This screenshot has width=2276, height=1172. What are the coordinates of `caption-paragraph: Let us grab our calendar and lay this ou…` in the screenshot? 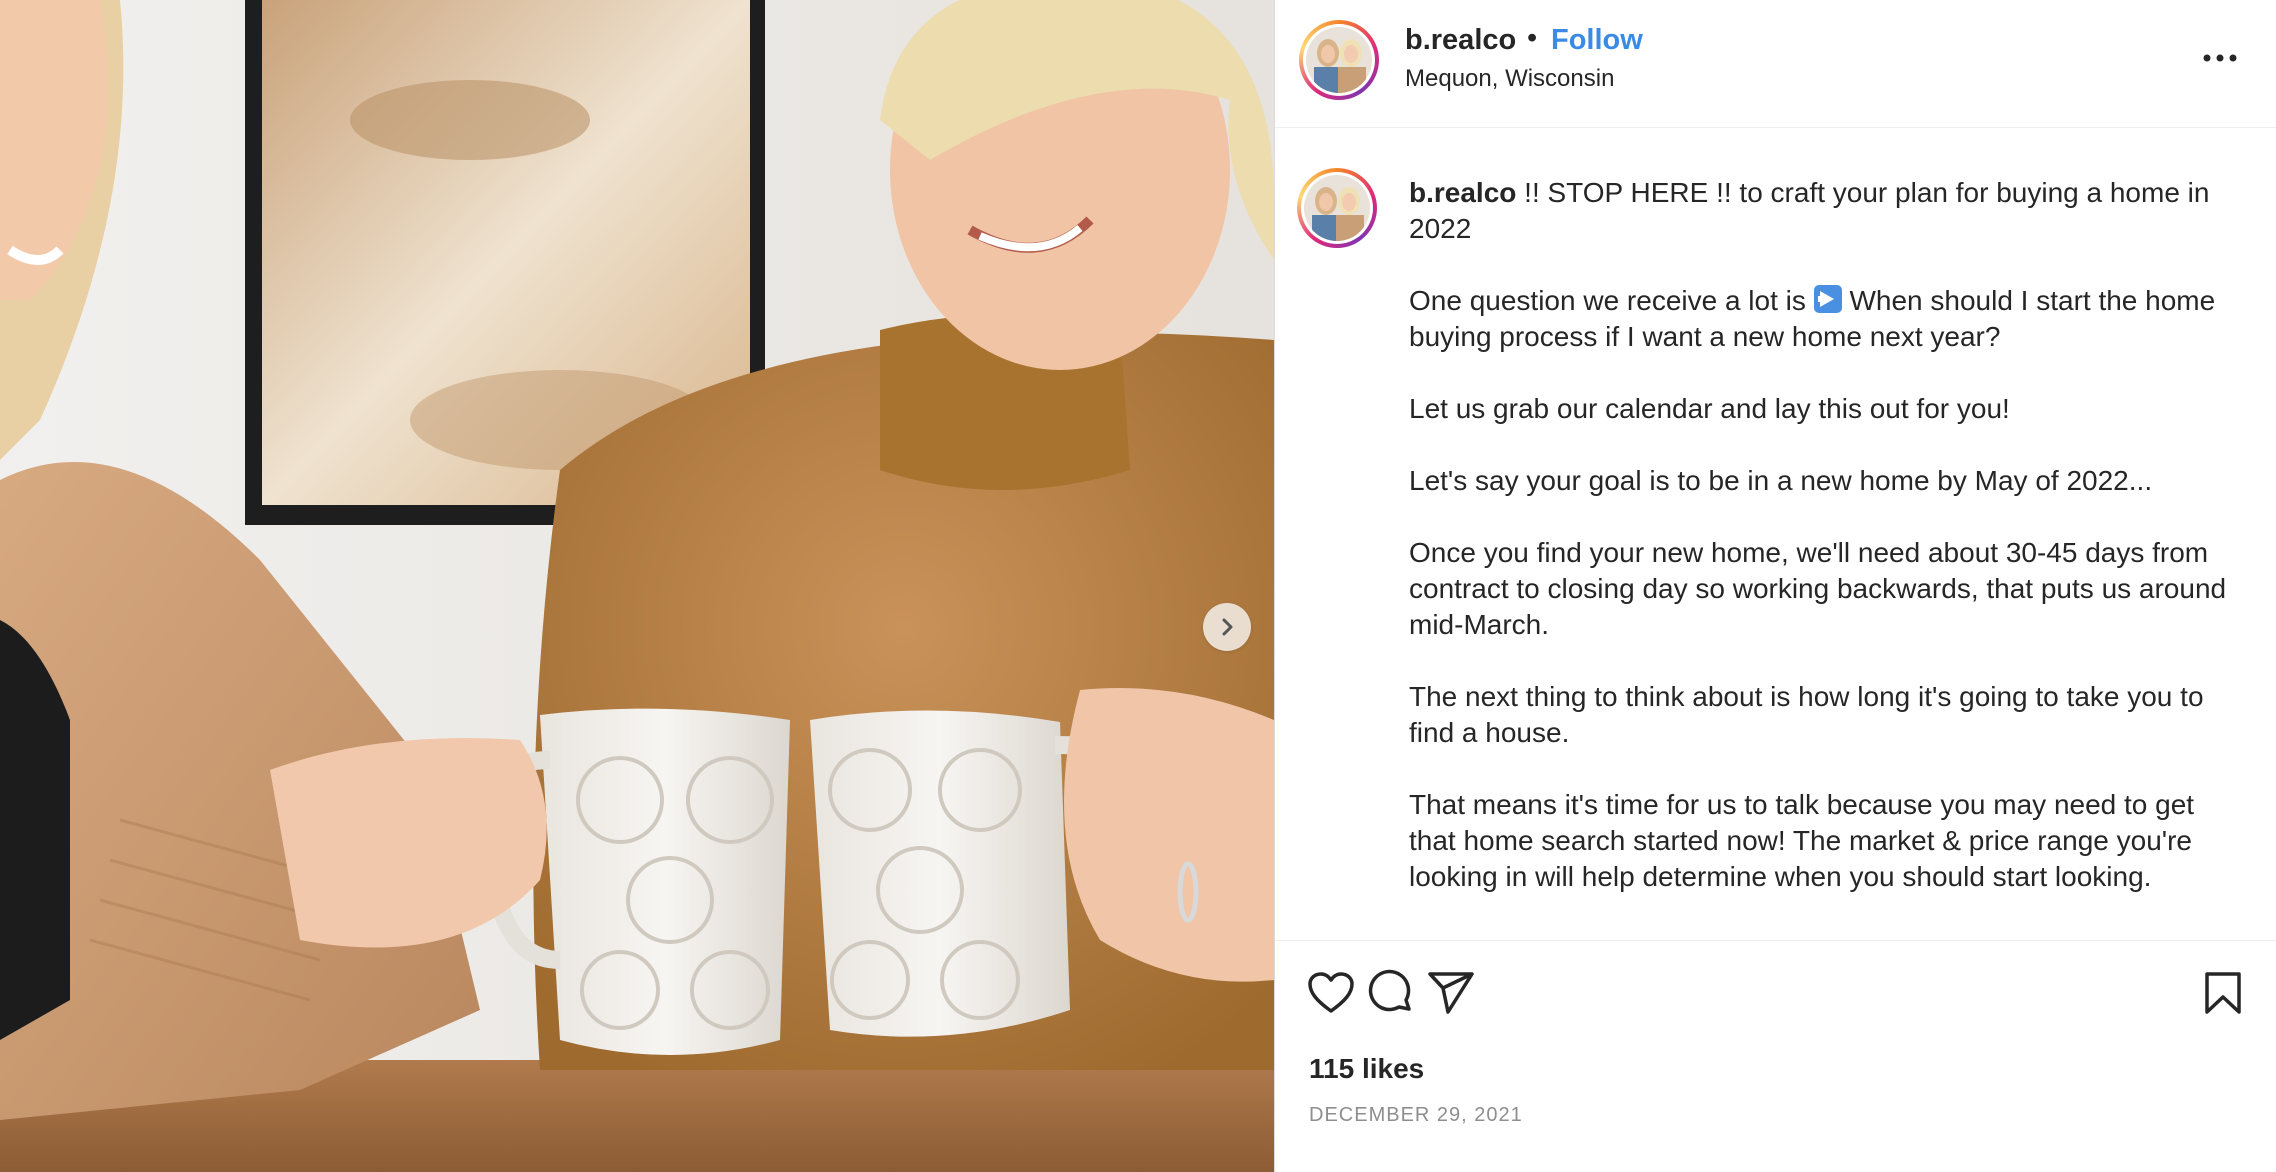 It's located at (1709, 408).